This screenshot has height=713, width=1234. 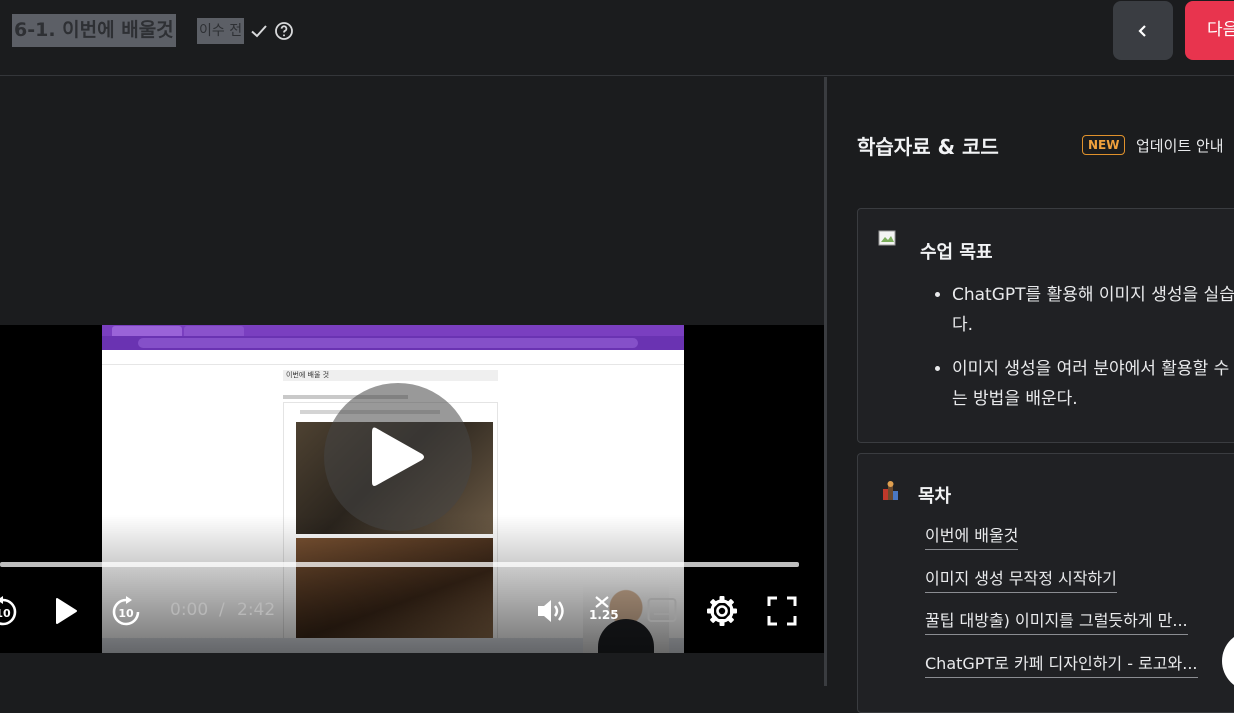 I want to click on help-icon, so click(x=284, y=31).